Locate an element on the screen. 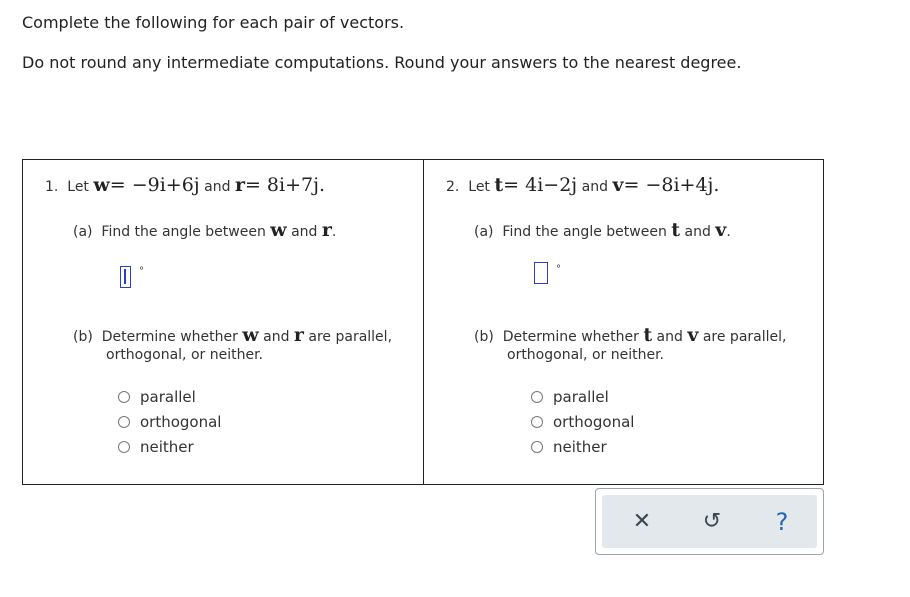 The width and height of the screenshot is (910, 597). vector-r-name: r is located at coordinates (239, 185).